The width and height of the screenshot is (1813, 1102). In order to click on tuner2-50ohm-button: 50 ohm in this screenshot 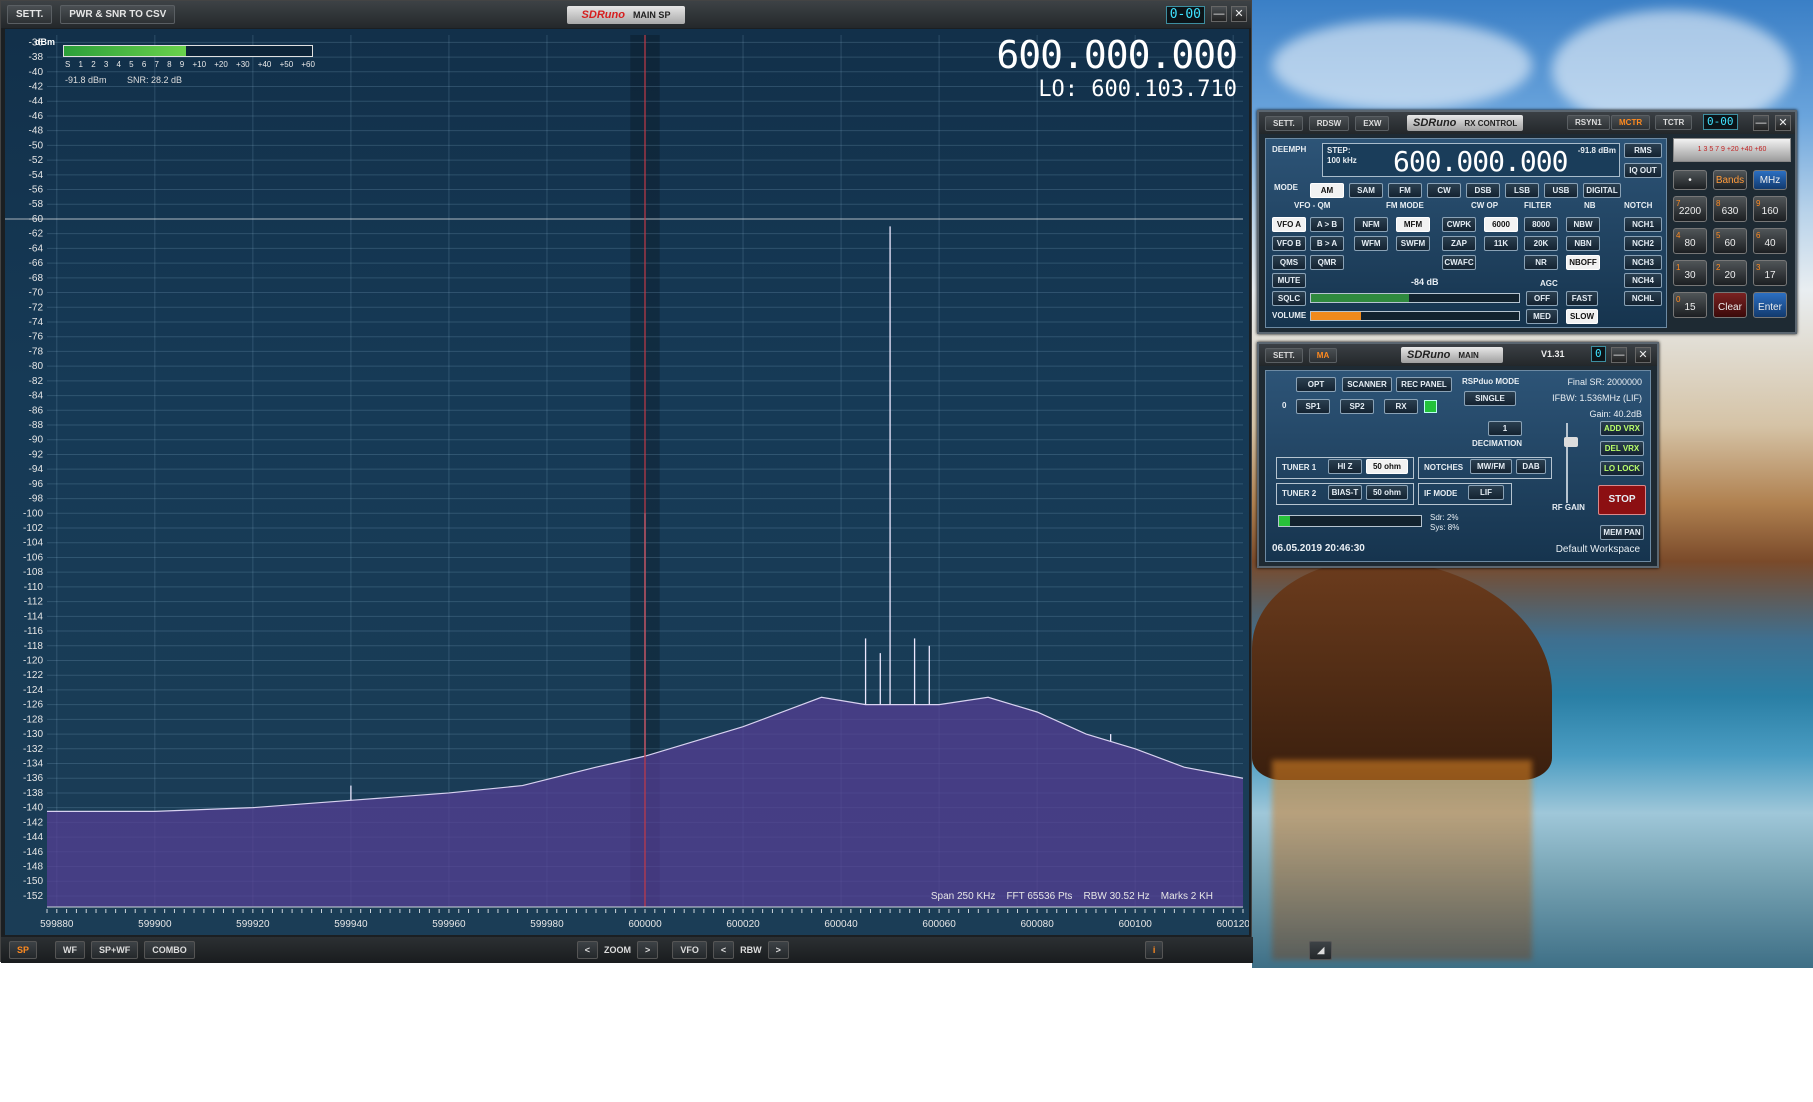, I will do `click(1387, 492)`.